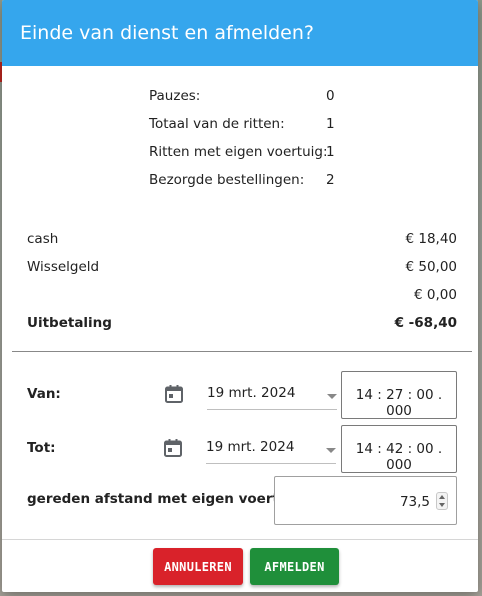 The image size is (482, 596). What do you see at coordinates (242, 245) in the screenshot?
I see `money-row-cash: cash € 18,40` at bounding box center [242, 245].